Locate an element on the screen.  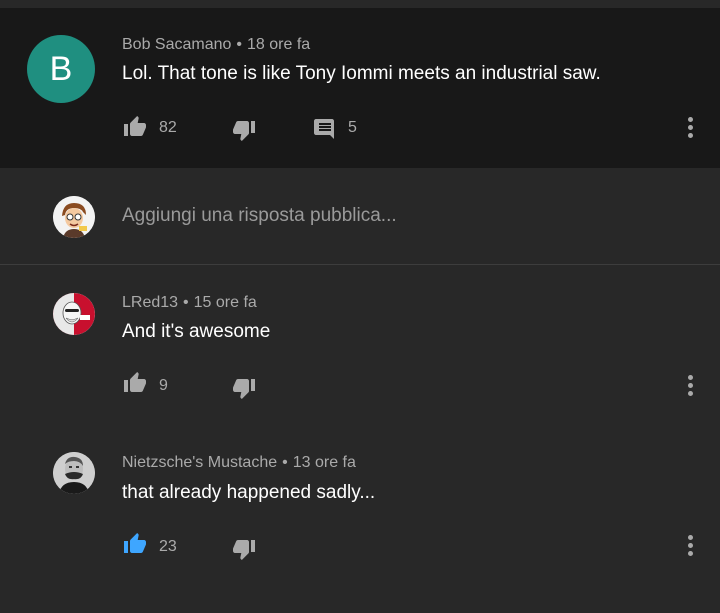
portrait-avatar-icon is located at coordinates (74, 473).